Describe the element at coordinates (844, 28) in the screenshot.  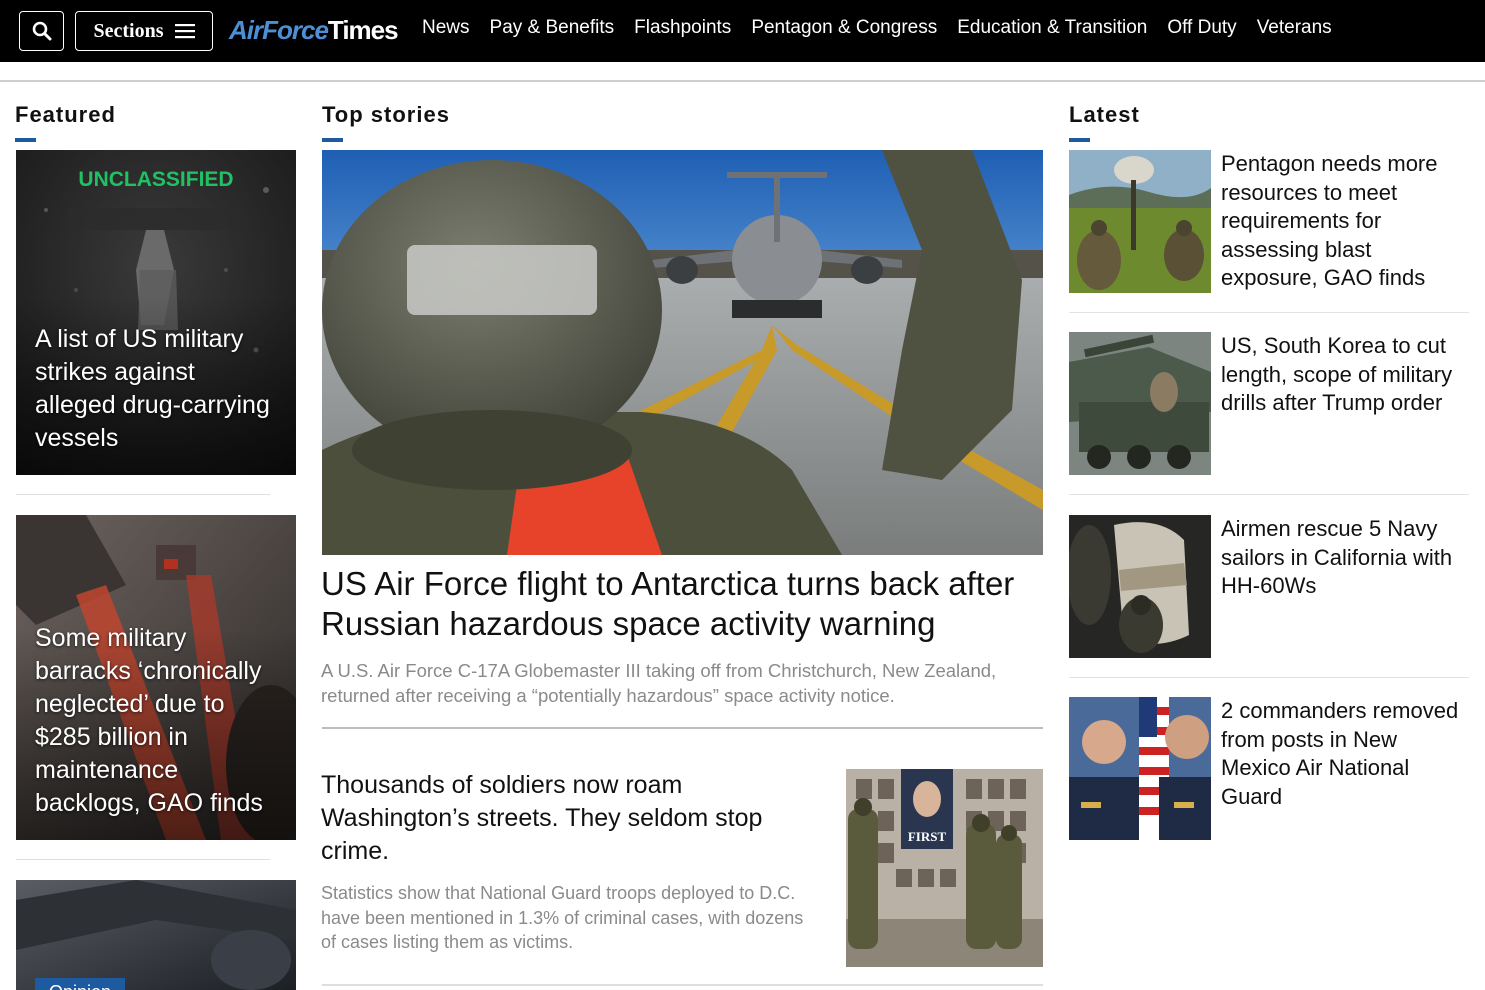
I see `nav-pentagon-congress: Pentagon & Congress` at that location.